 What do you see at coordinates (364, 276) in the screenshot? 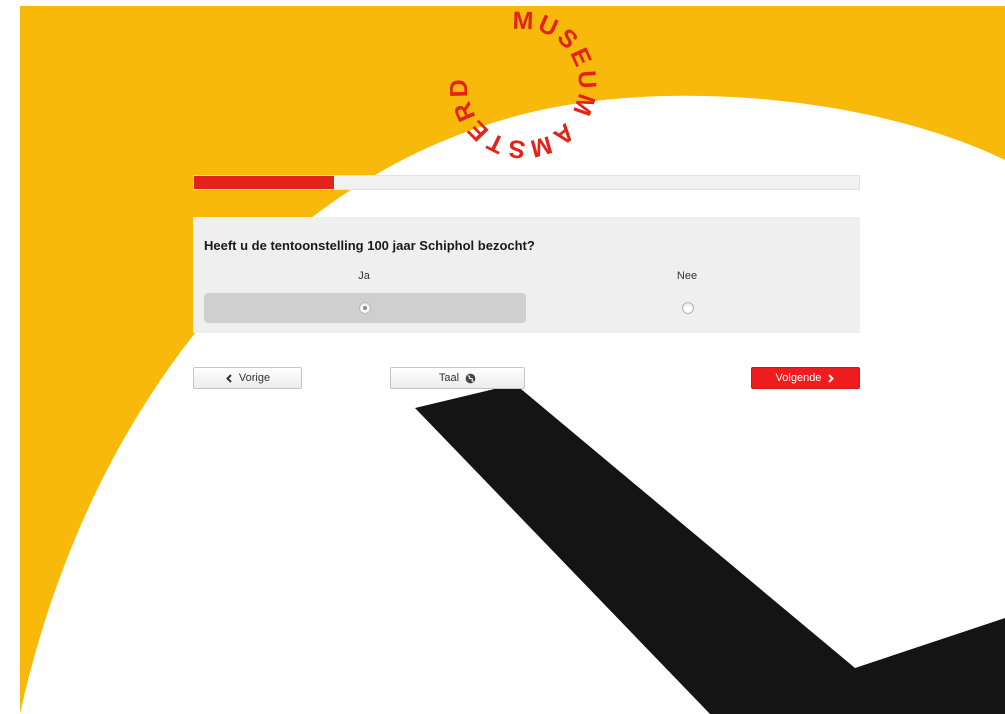
I see `option-label-ja: Ja` at bounding box center [364, 276].